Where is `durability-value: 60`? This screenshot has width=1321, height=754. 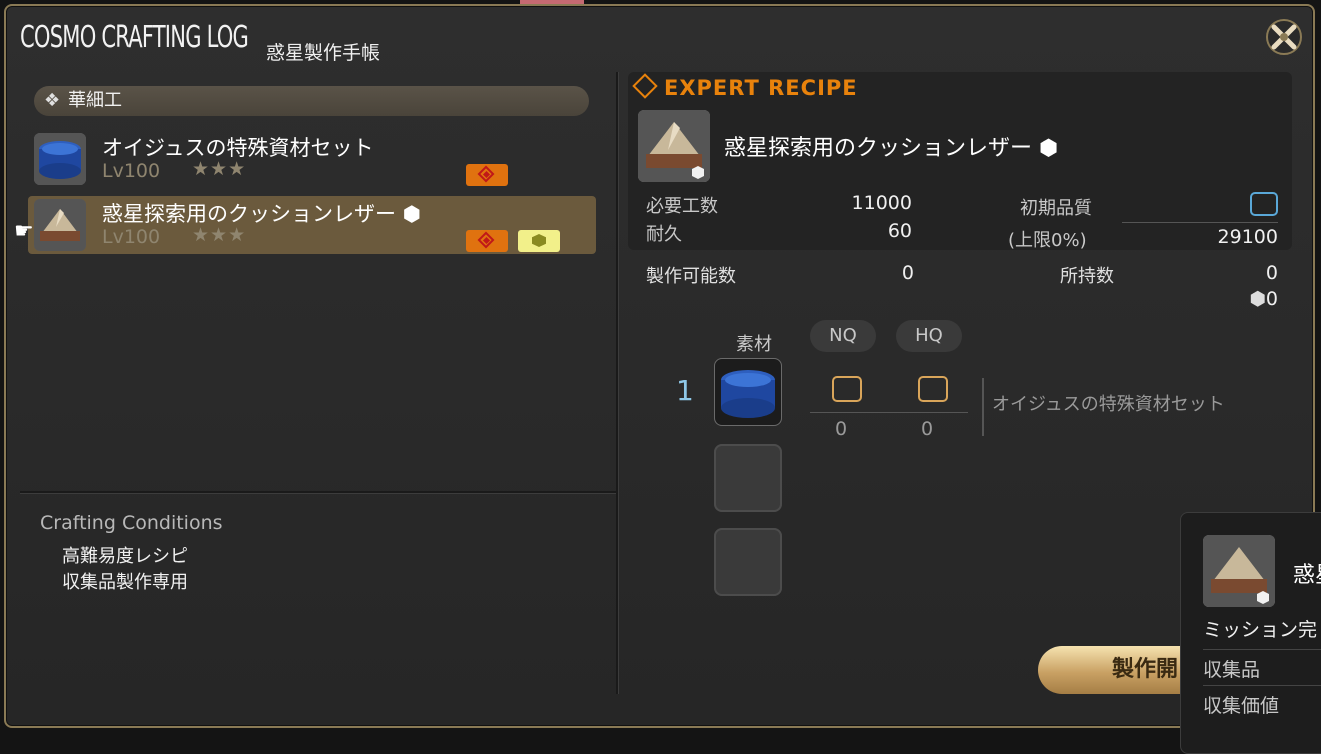 durability-value: 60 is located at coordinates (899, 231).